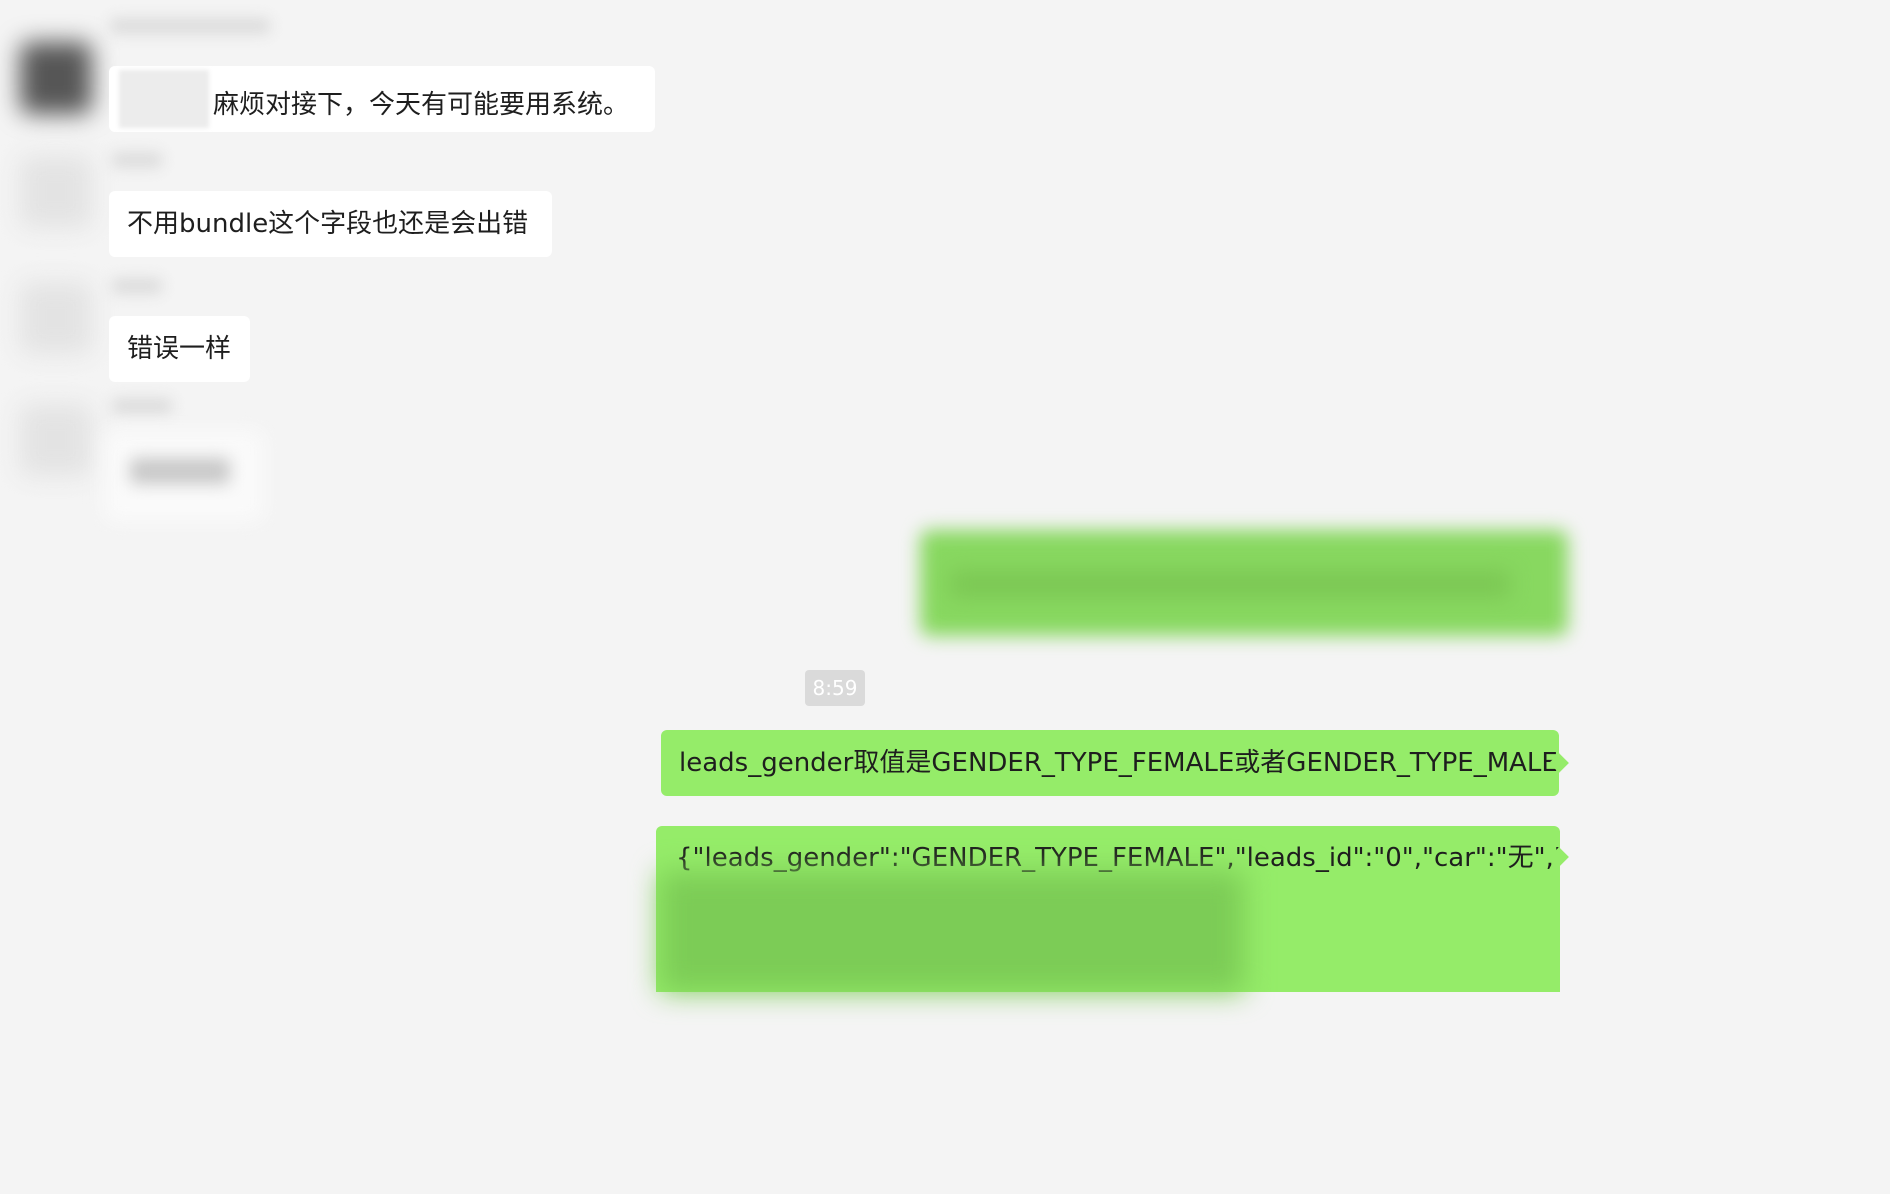 Image resolution: width=1890 pixels, height=1194 pixels. Describe the element at coordinates (952, 932) in the screenshot. I see `redacted-json-content` at that location.